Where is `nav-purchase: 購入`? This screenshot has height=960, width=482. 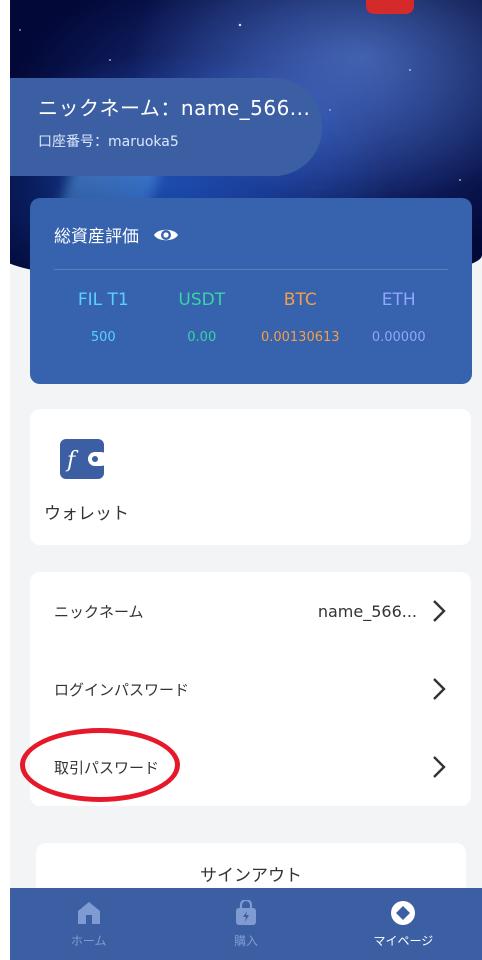 nav-purchase: 購入 is located at coordinates (245, 924).